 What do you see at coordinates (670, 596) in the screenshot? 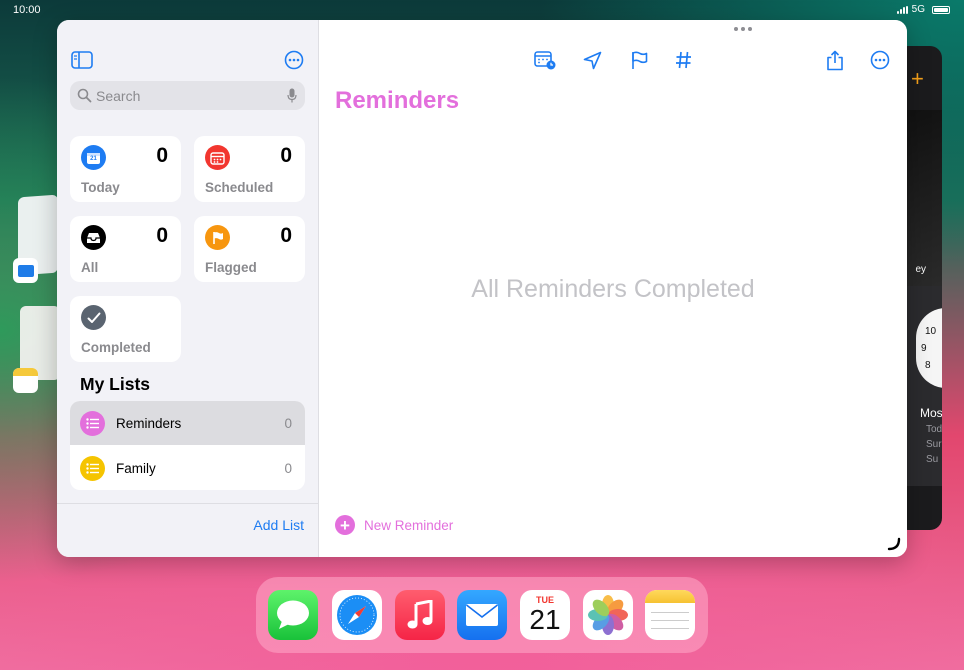
I see `notes-icon` at bounding box center [670, 596].